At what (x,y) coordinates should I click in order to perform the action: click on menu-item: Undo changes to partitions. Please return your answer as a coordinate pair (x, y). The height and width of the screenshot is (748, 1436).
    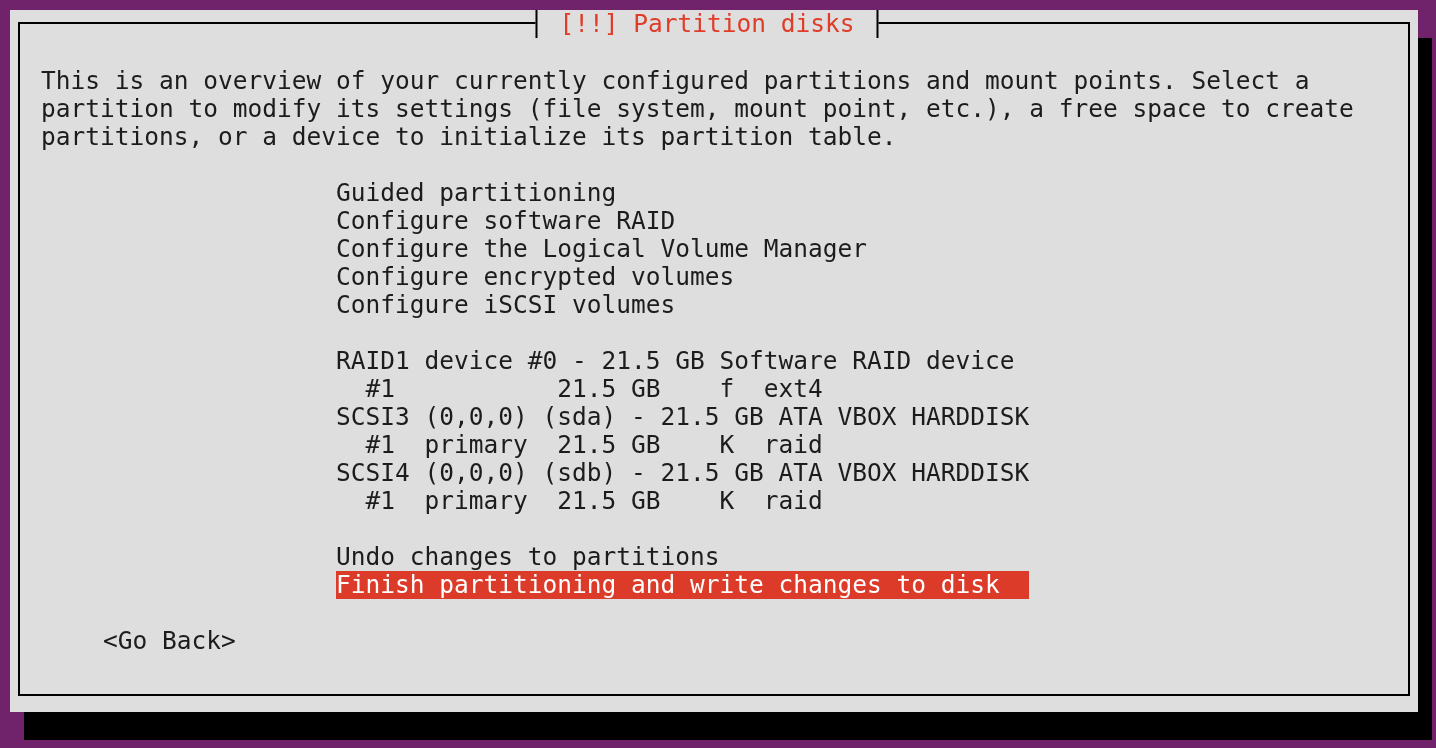
    Looking at the image, I should click on (683, 557).